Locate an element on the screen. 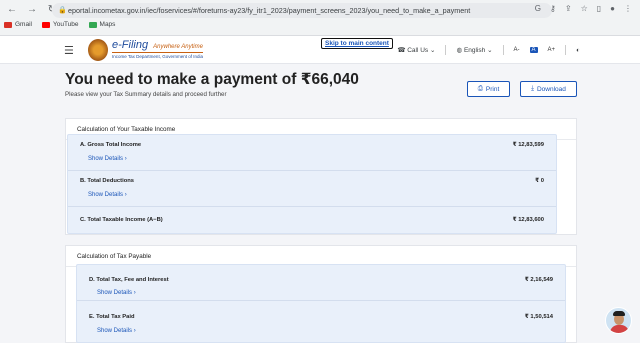 The image size is (640, 343). row-label: A. Gross Total Income is located at coordinates (111, 145).